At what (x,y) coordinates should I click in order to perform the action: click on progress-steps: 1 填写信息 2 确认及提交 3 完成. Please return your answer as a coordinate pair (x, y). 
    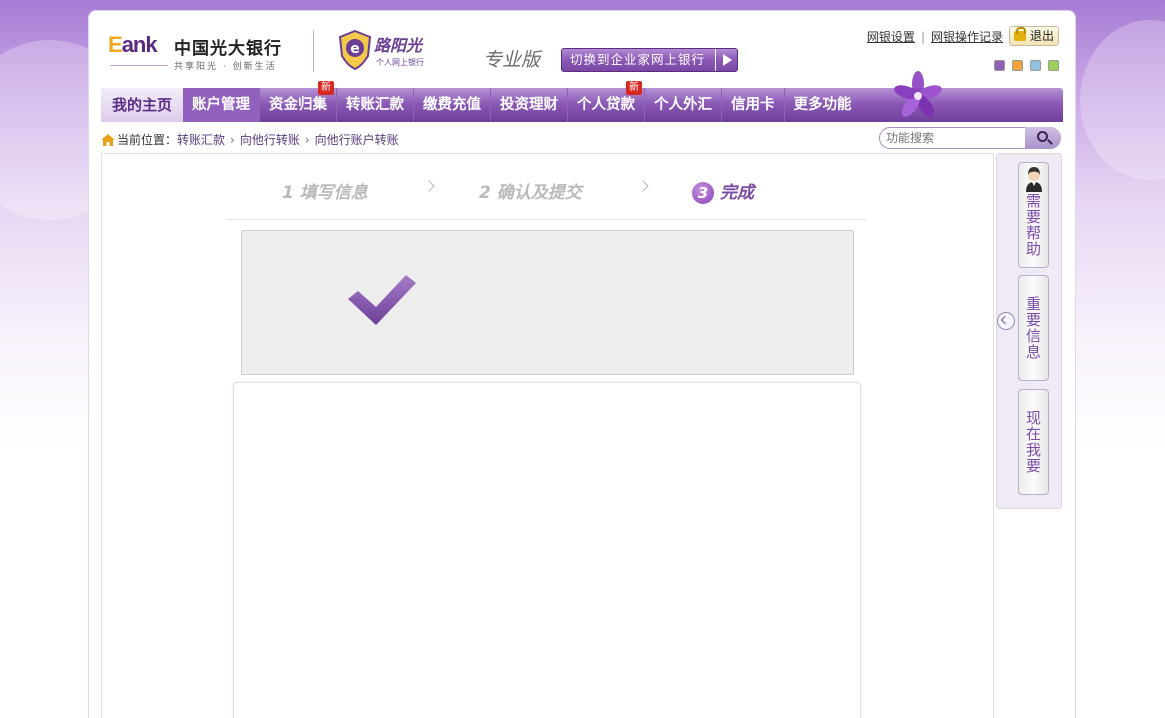
    Looking at the image, I should click on (547, 196).